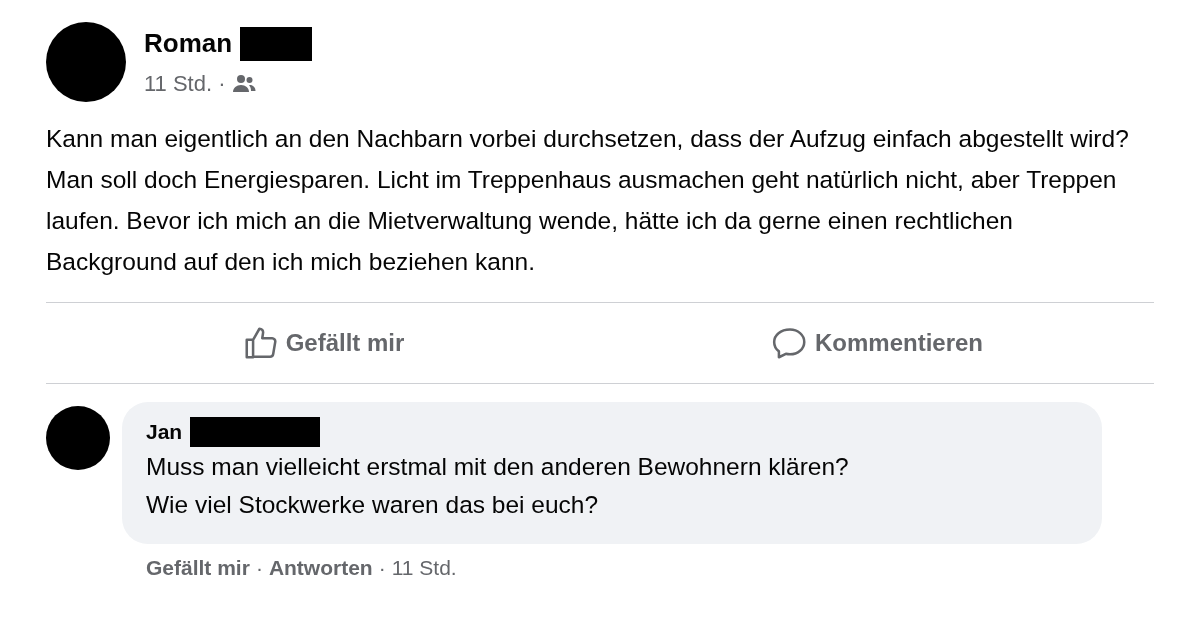 Image resolution: width=1200 pixels, height=630 pixels. I want to click on comment-button: Kommentieren, so click(877, 343).